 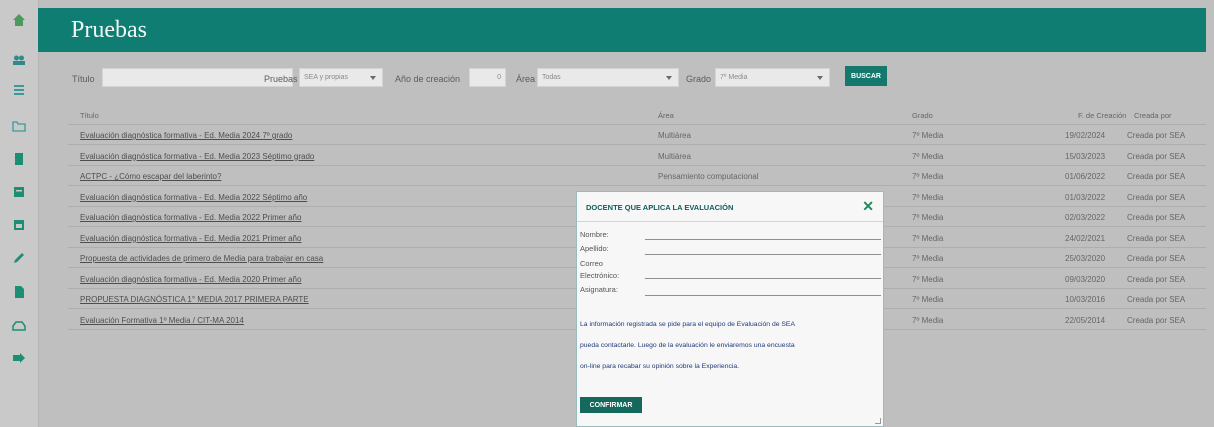 I want to click on pencil-icon, so click(x=19, y=258).